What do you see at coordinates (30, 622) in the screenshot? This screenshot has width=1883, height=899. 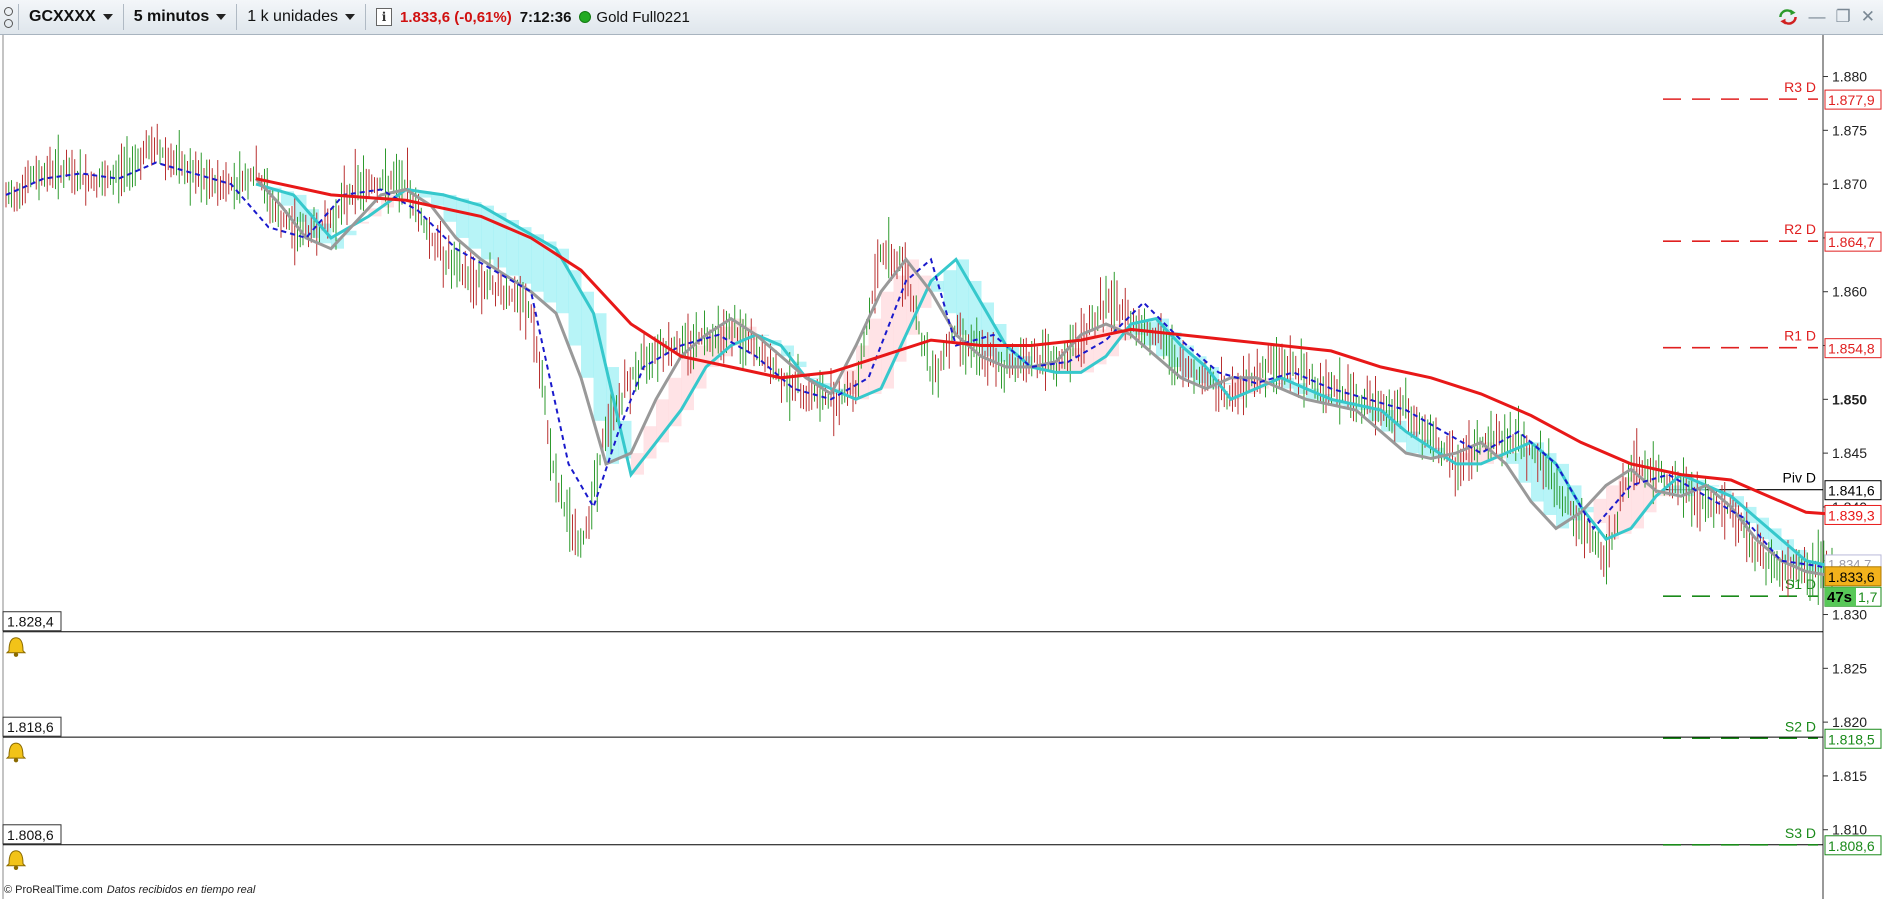 I see `alert-level-label: 1.828,4` at bounding box center [30, 622].